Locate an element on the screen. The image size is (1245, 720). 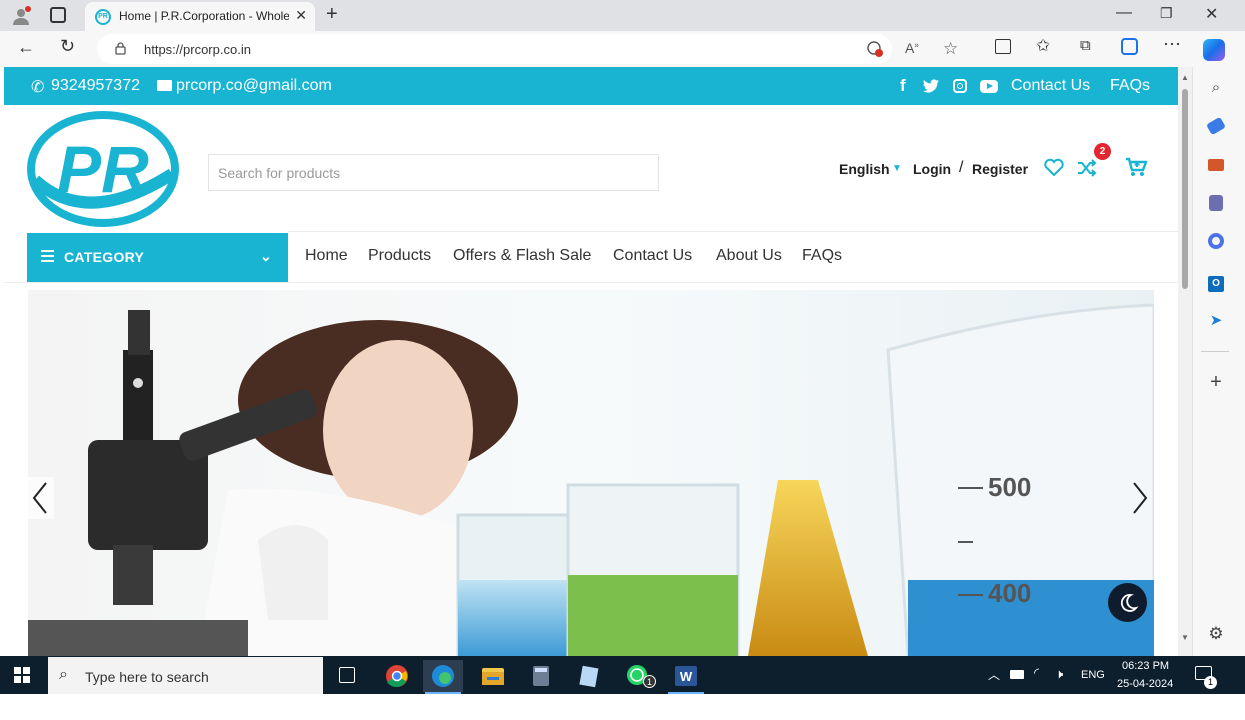
youtube-icon is located at coordinates (989, 86).